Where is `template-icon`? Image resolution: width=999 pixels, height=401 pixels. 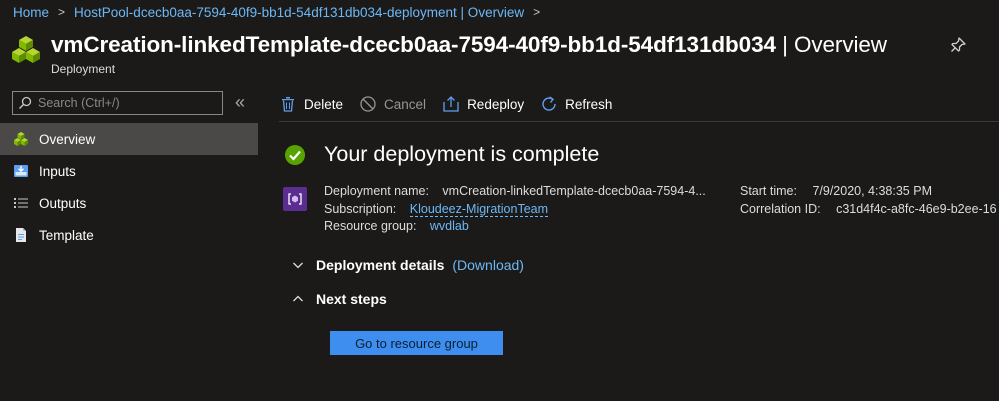 template-icon is located at coordinates (21, 235).